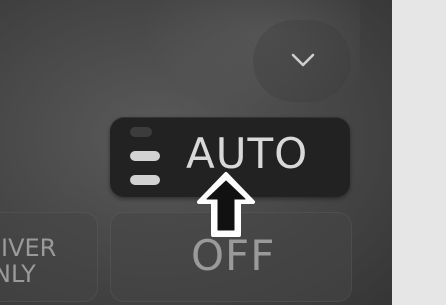  Describe the element at coordinates (226, 204) in the screenshot. I see `up-arrow-icon` at that location.